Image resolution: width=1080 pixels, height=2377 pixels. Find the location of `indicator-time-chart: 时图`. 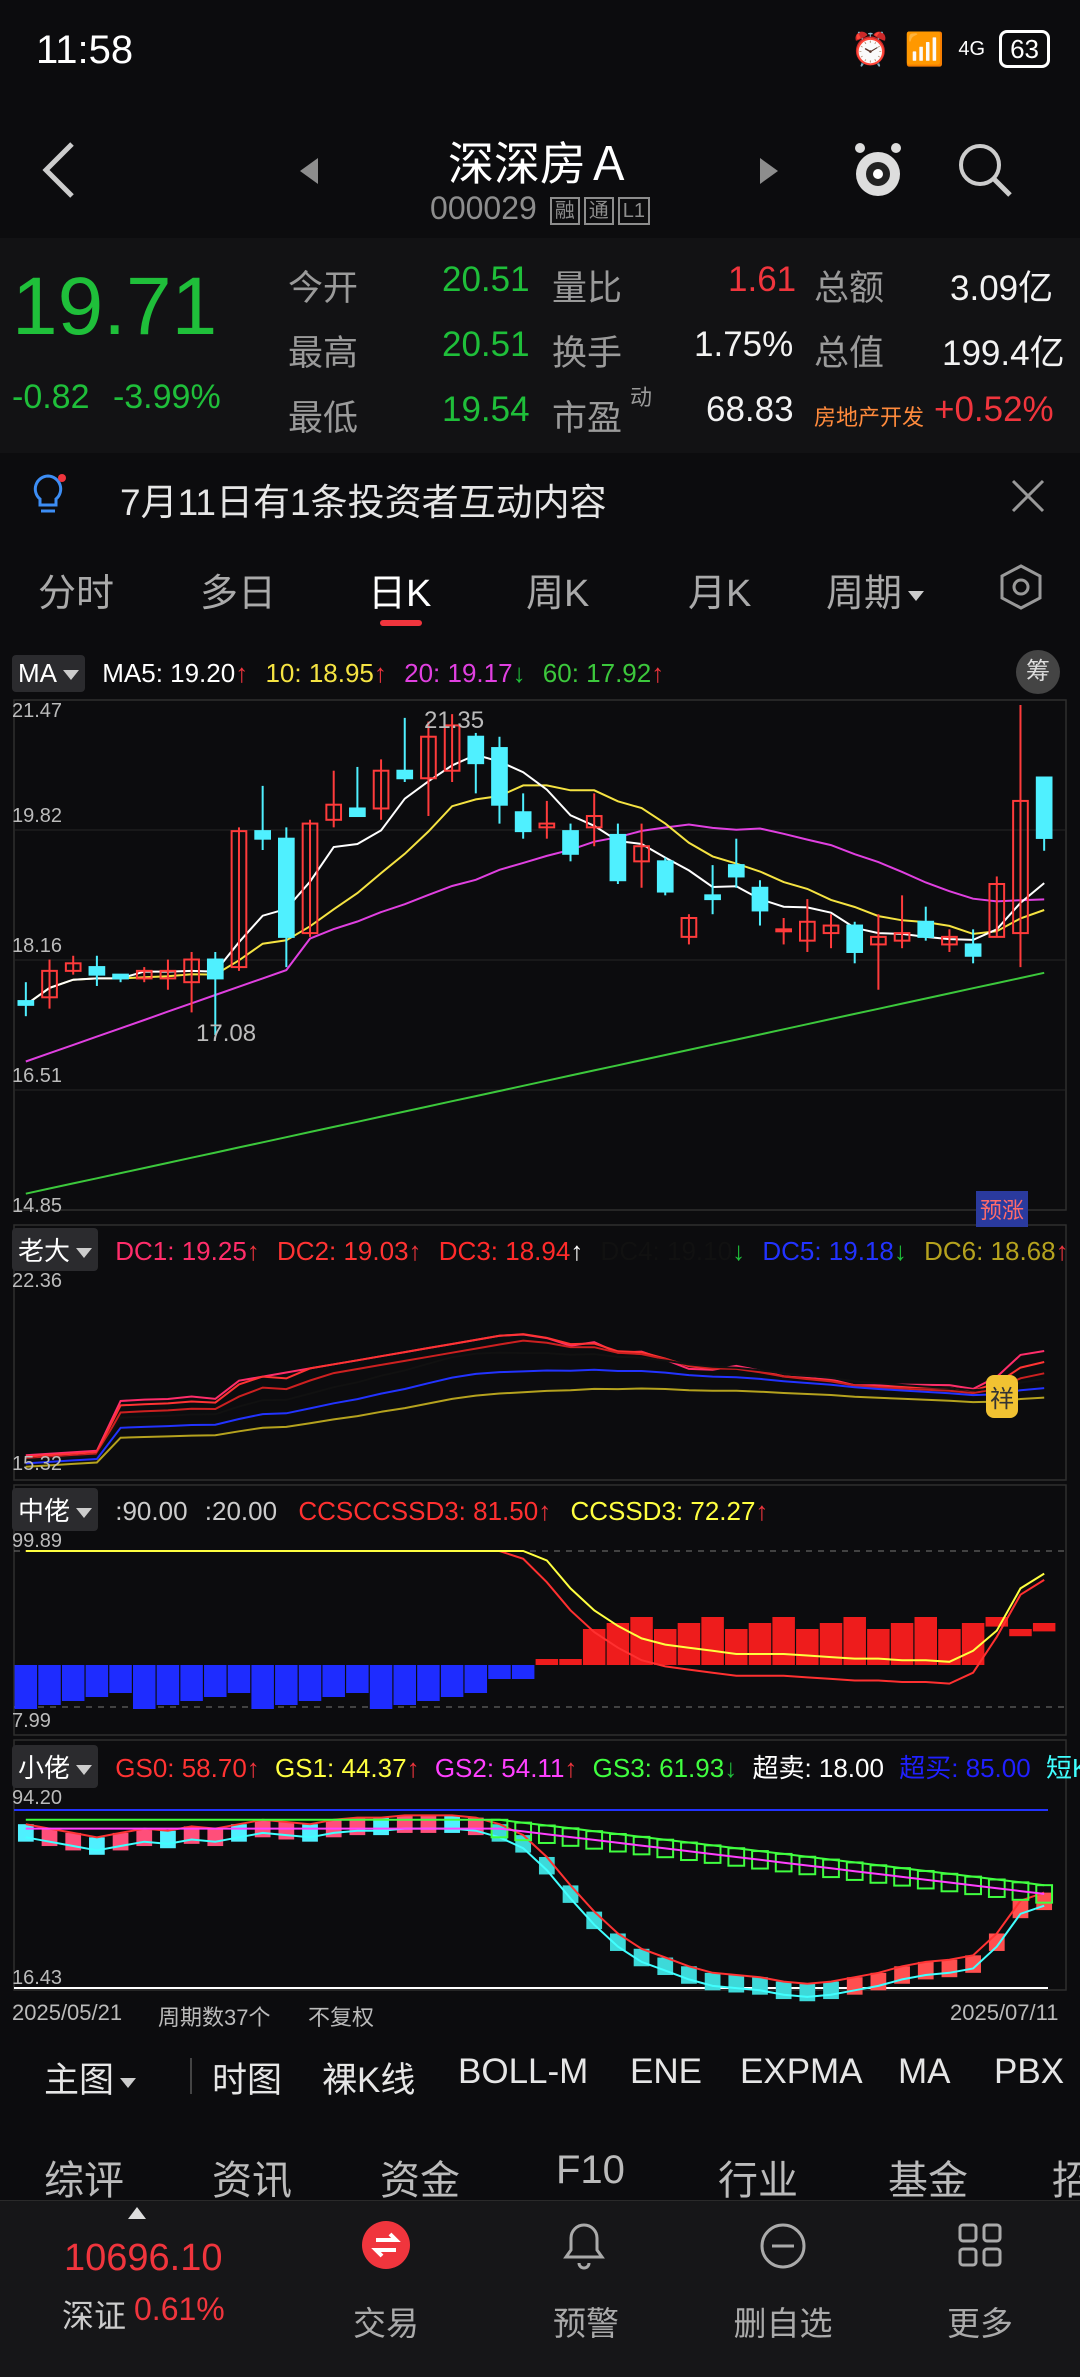

indicator-time-chart: 时图 is located at coordinates (247, 2077).